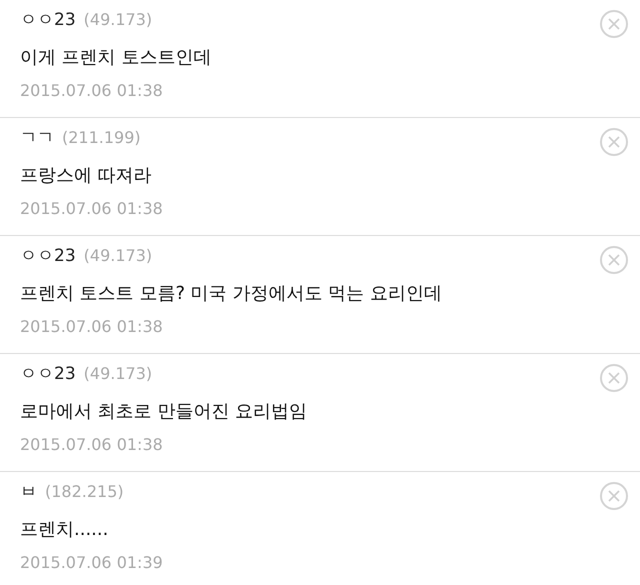 Image resolution: width=640 pixels, height=585 pixels. What do you see at coordinates (164, 412) in the screenshot?
I see `comment-text: 로마에서 최초로 만들어진 요리법임` at bounding box center [164, 412].